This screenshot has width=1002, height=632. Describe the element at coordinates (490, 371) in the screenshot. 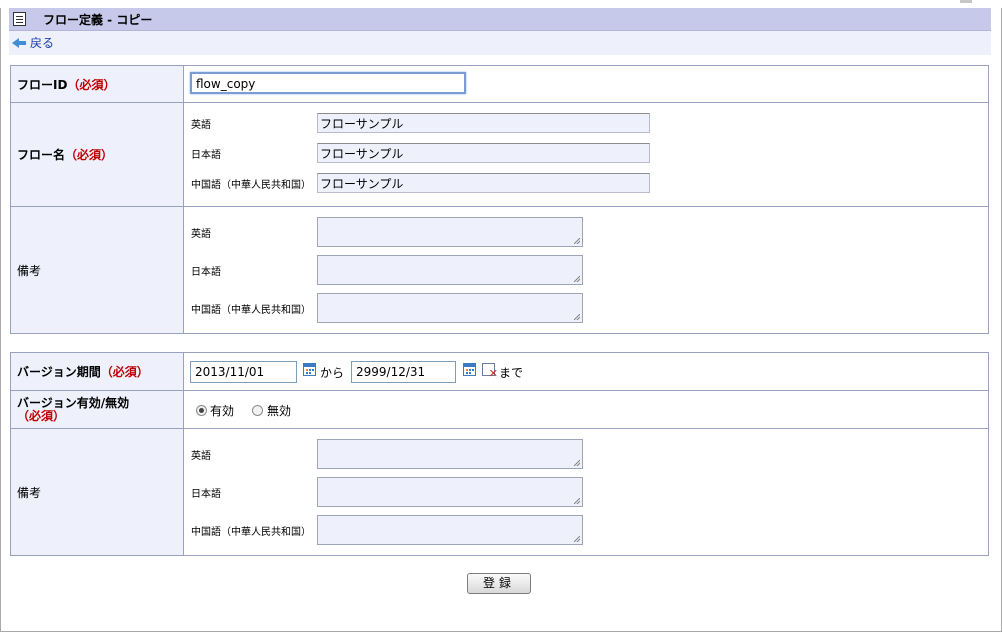

I see `clear-date-icon` at that location.